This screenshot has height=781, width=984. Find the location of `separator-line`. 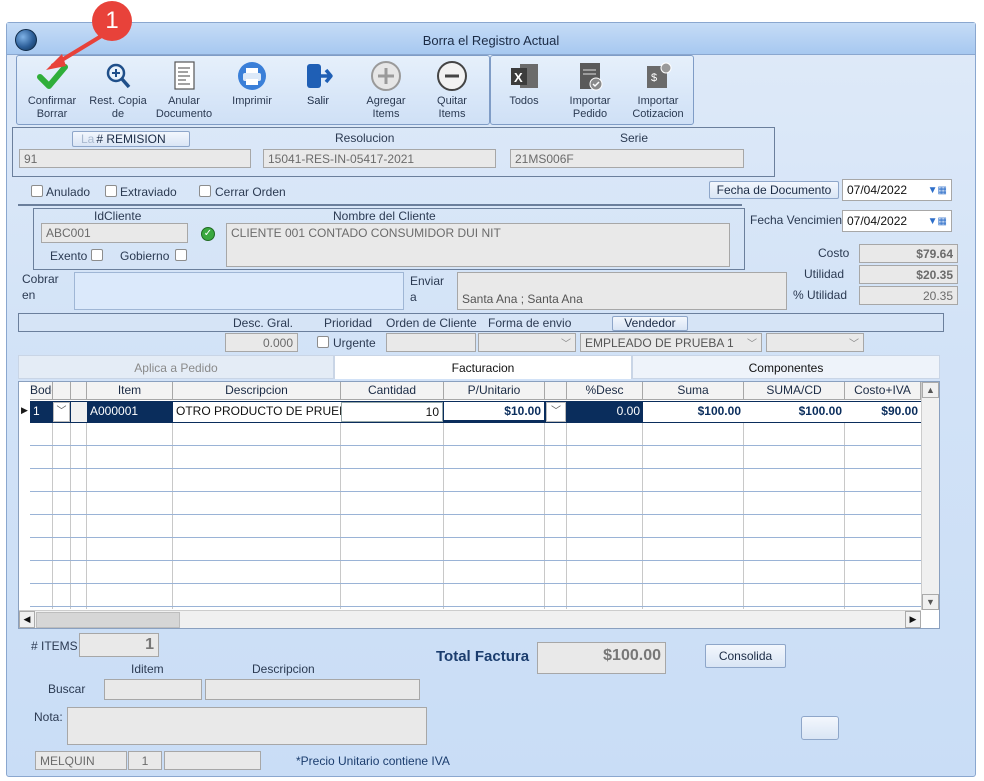

separator-line is located at coordinates (380, 205).